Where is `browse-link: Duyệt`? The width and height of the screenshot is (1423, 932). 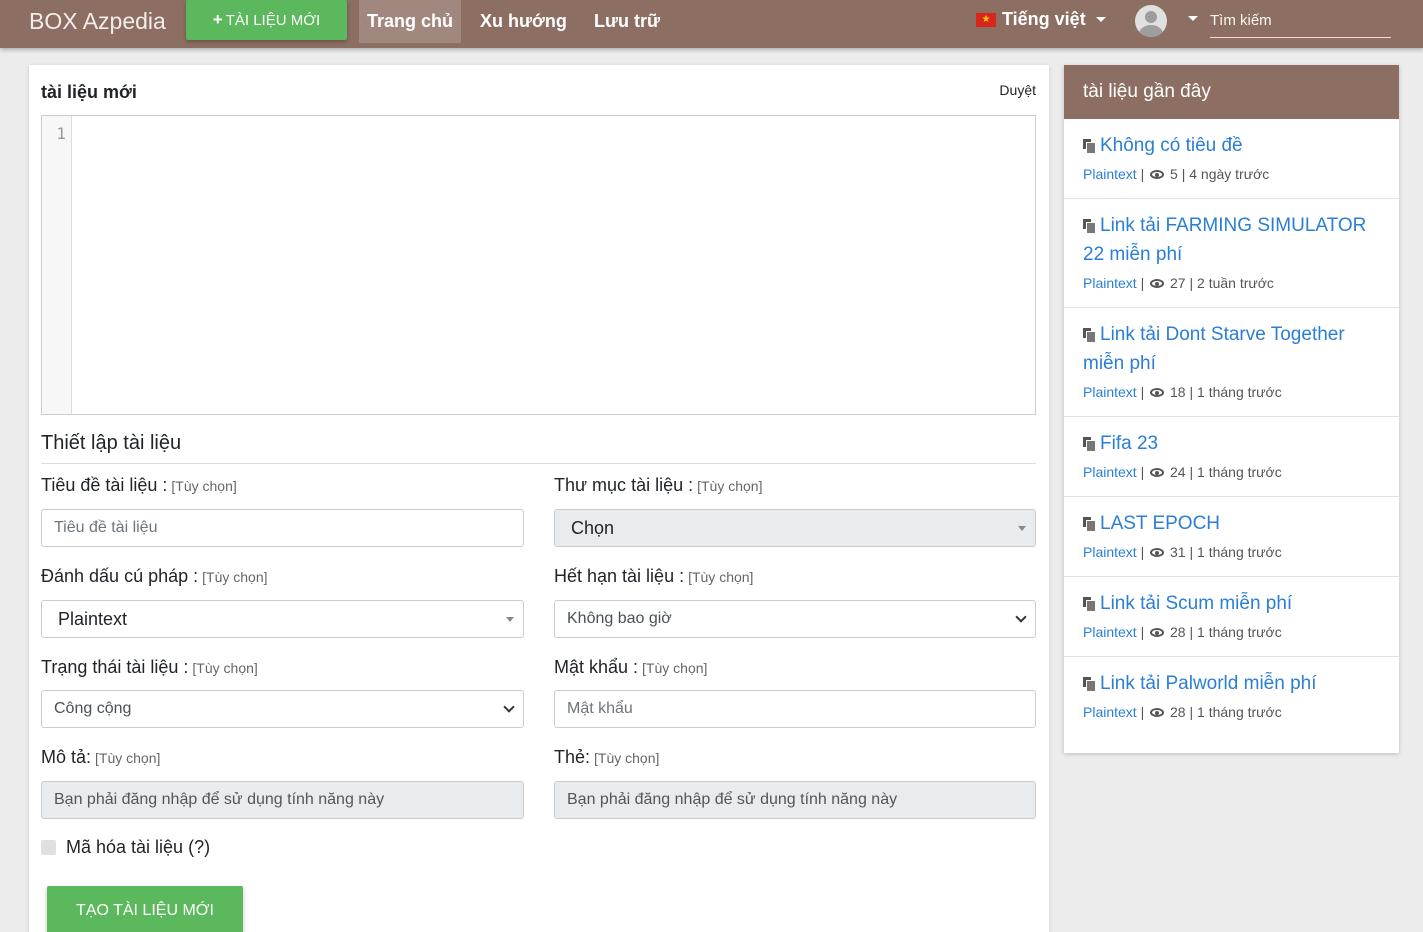 browse-link: Duyệt is located at coordinates (1017, 90).